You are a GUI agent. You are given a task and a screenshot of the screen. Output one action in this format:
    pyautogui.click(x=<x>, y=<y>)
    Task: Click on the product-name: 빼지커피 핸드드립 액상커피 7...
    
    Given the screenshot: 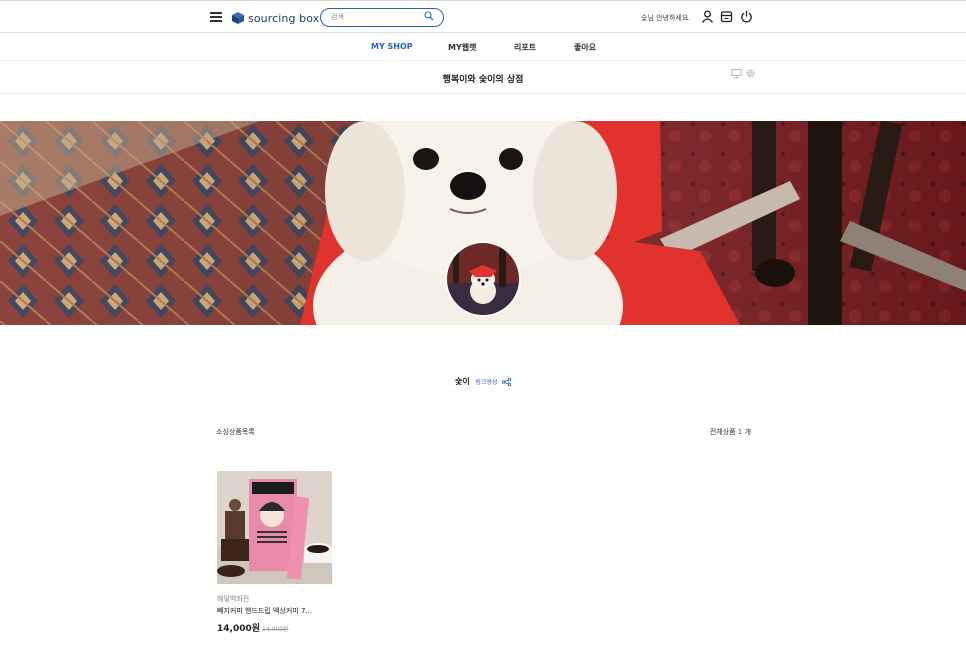 What is the action you would take?
    pyautogui.click(x=274, y=611)
    